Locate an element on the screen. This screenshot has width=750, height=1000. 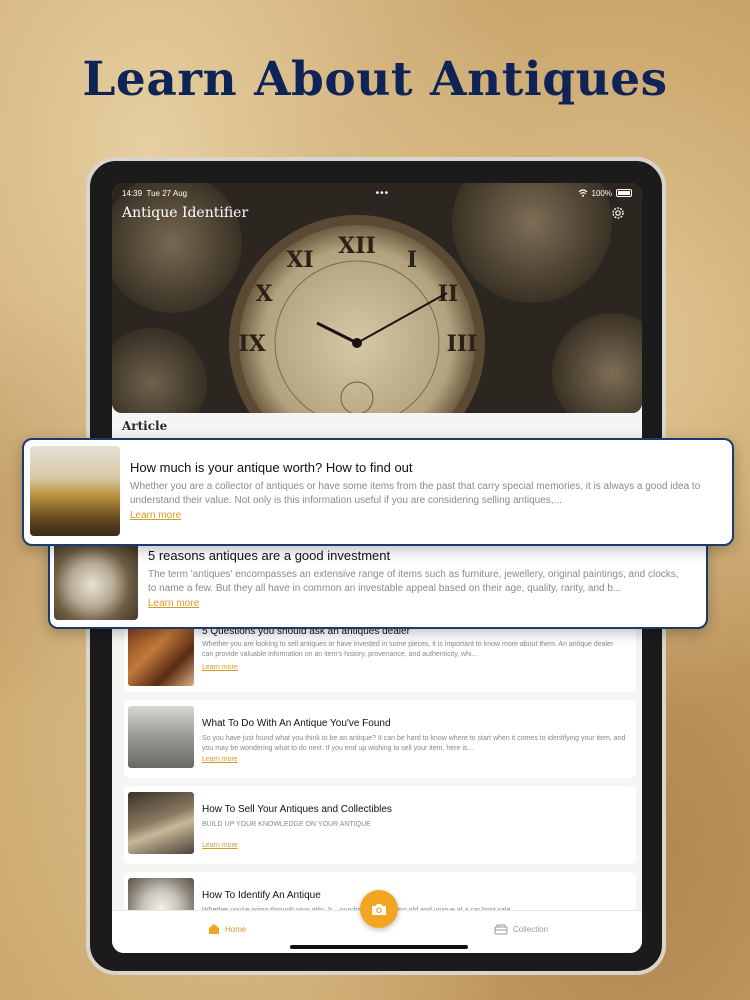
section-title: Article is located at coordinates (145, 426).